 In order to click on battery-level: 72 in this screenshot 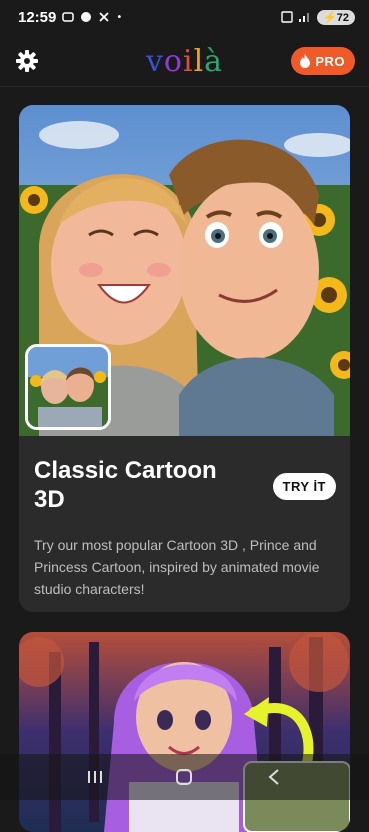, I will do `click(343, 18)`.